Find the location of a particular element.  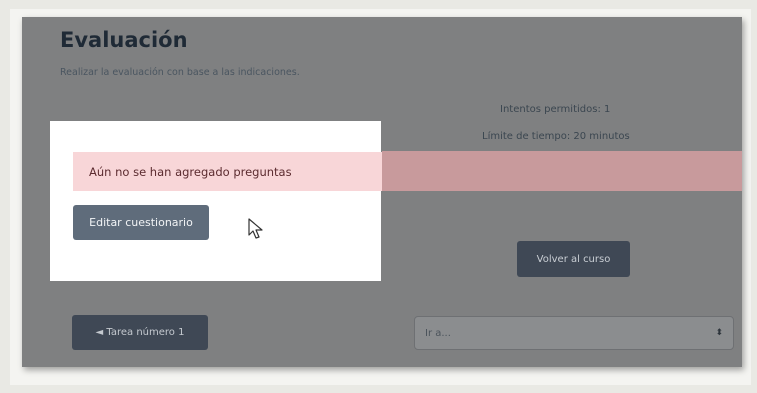

mouse-pointer-icon is located at coordinates (255, 228).